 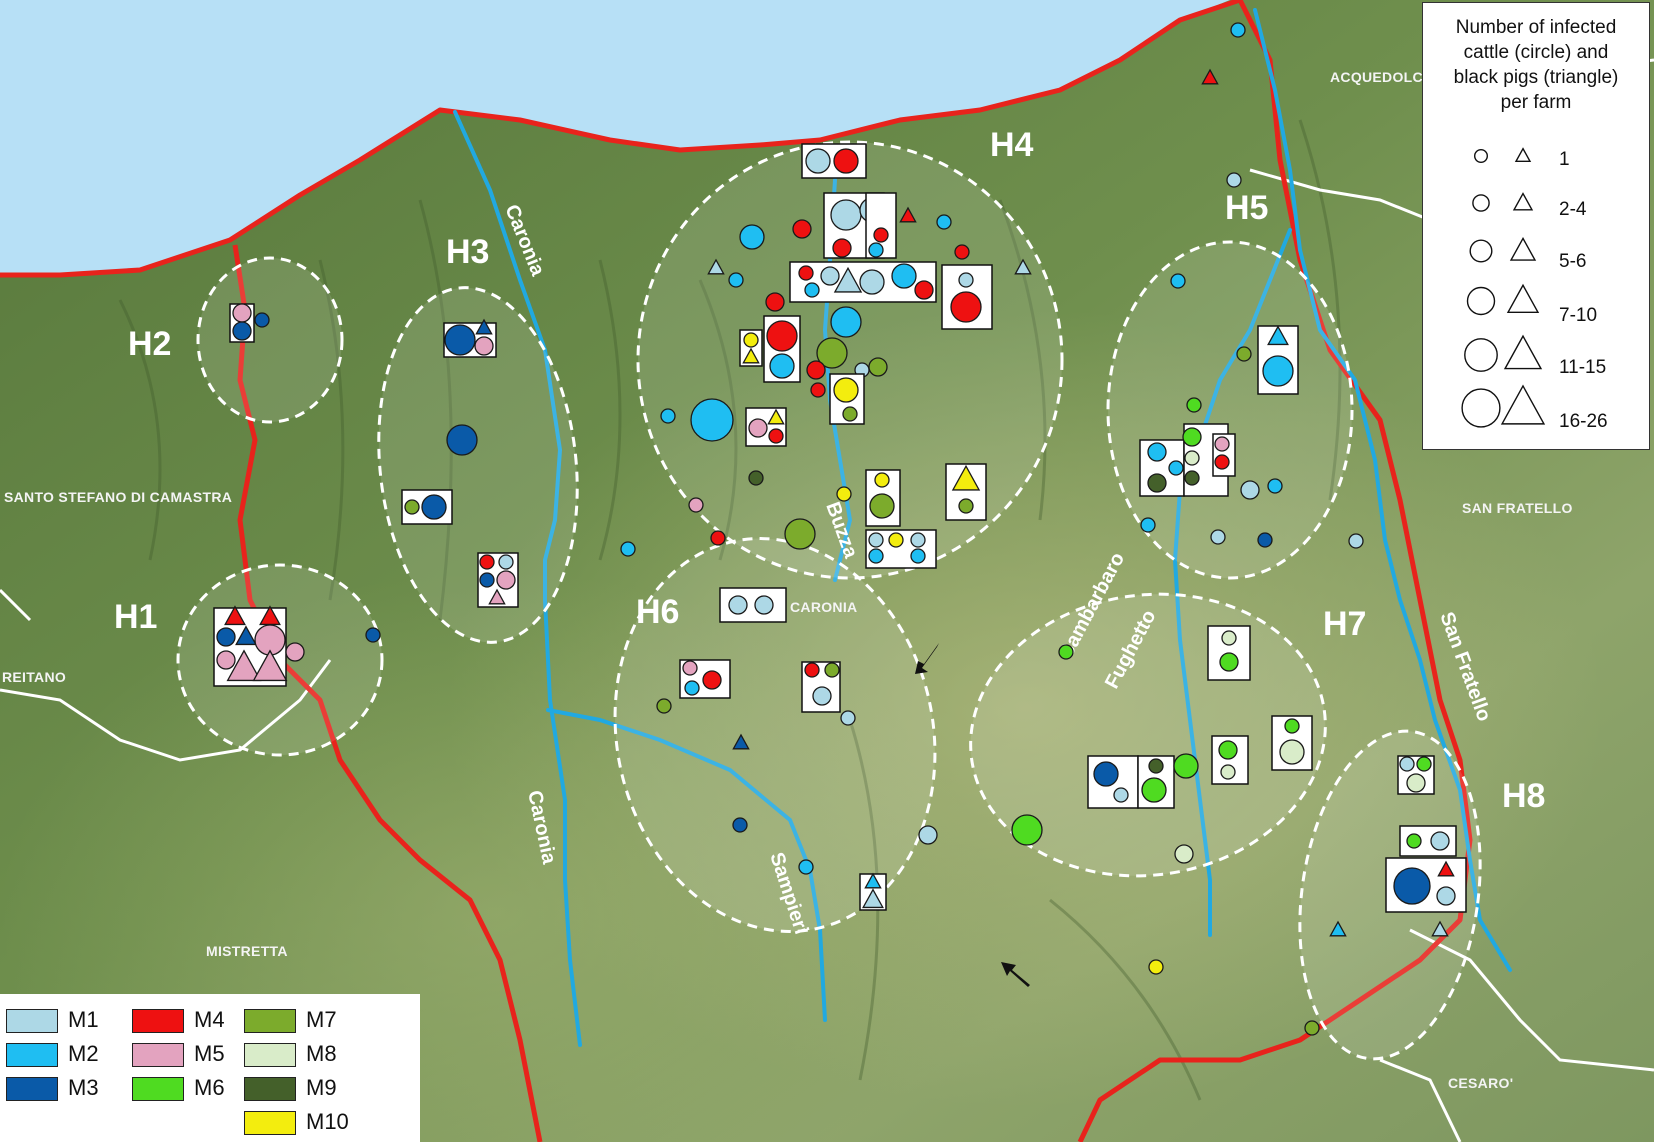 What do you see at coordinates (1537, 322) in the screenshot?
I see `size-row: 7-10` at bounding box center [1537, 322].